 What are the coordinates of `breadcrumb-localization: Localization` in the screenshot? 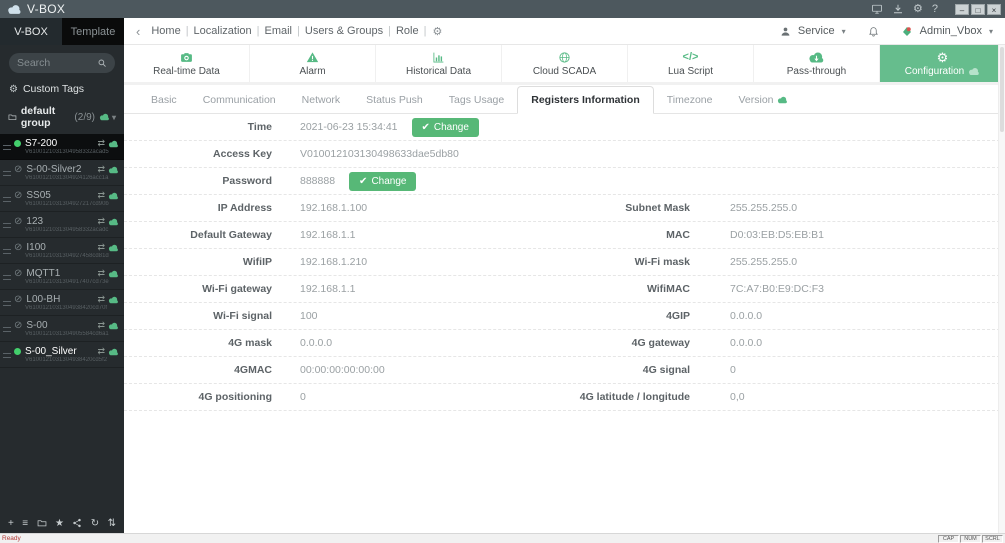 It's located at (223, 31).